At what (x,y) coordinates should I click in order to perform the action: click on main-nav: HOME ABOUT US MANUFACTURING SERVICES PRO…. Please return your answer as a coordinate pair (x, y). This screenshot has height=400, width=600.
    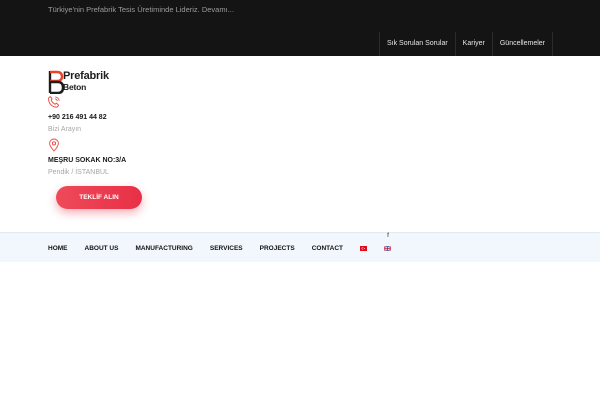
    Looking at the image, I should click on (228, 248).